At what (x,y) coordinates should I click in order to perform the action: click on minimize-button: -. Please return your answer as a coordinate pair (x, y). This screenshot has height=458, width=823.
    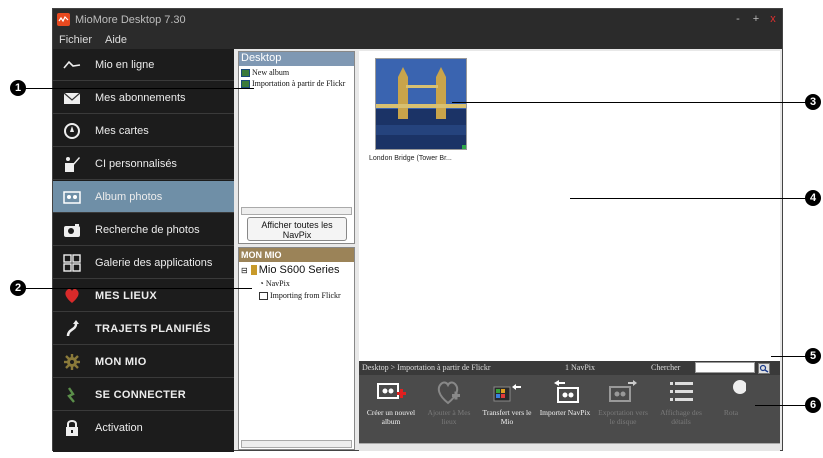
    Looking at the image, I should click on (738, 19).